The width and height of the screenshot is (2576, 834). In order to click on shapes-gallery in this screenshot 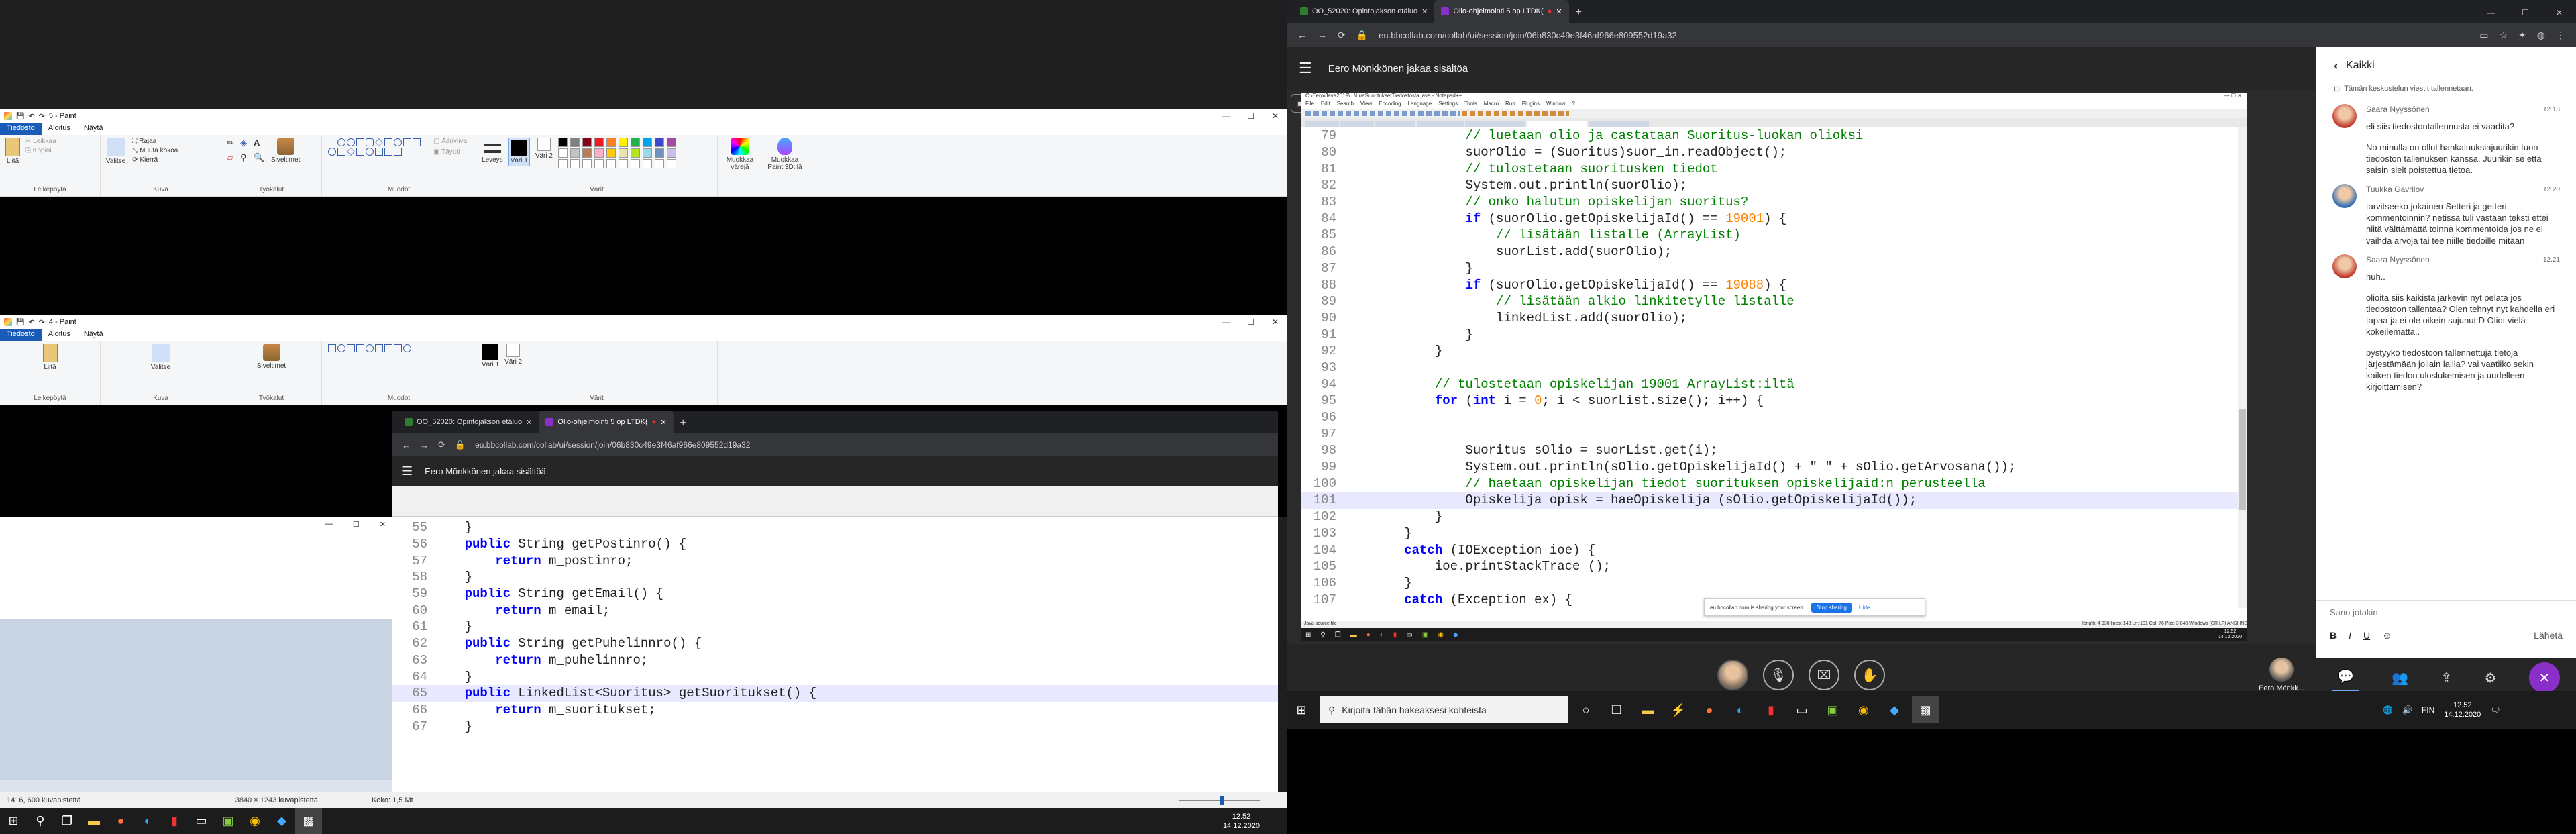, I will do `click(377, 349)`.